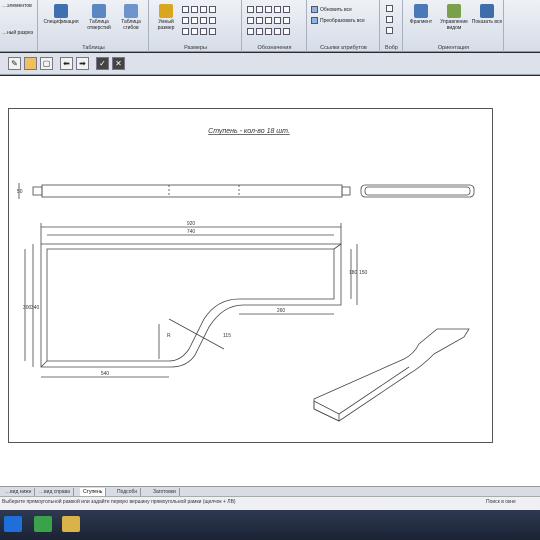  I want to click on tab-step: Ступень, so click(93, 492).